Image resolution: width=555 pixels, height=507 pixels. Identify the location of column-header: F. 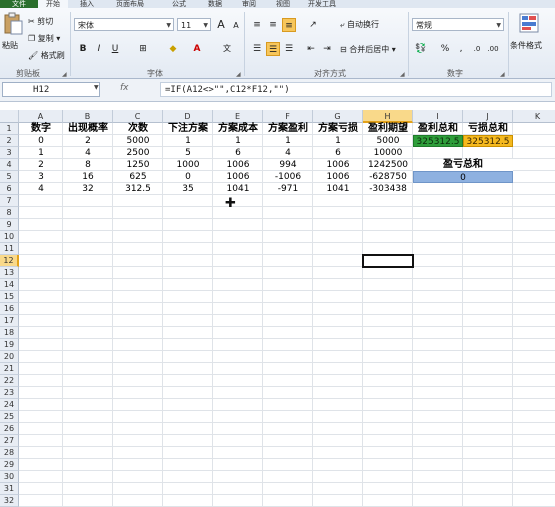
(288, 116).